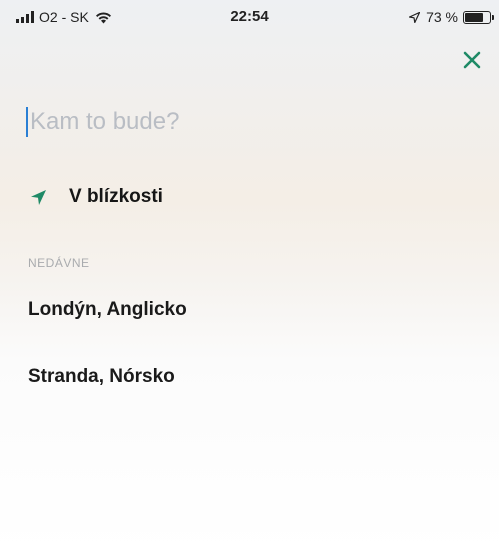 The height and width of the screenshot is (554, 499). Describe the element at coordinates (493, 17) in the screenshot. I see `battery-tip` at that location.